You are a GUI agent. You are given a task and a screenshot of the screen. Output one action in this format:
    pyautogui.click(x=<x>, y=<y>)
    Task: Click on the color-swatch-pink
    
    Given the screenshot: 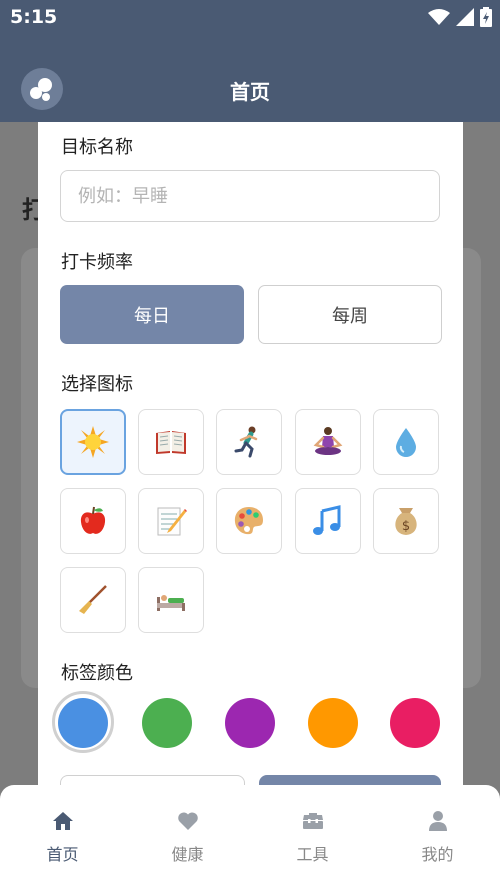 What is the action you would take?
    pyautogui.click(x=415, y=723)
    